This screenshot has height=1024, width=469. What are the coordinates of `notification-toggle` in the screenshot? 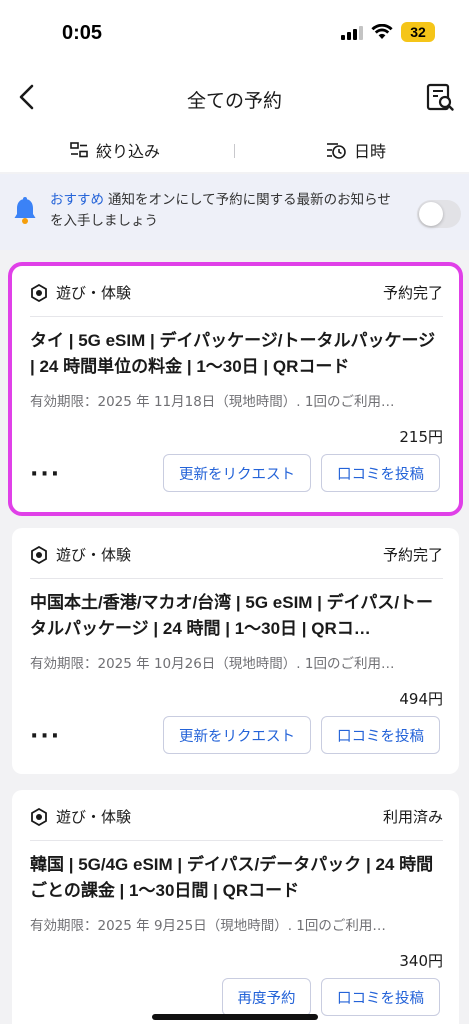 It's located at (439, 214).